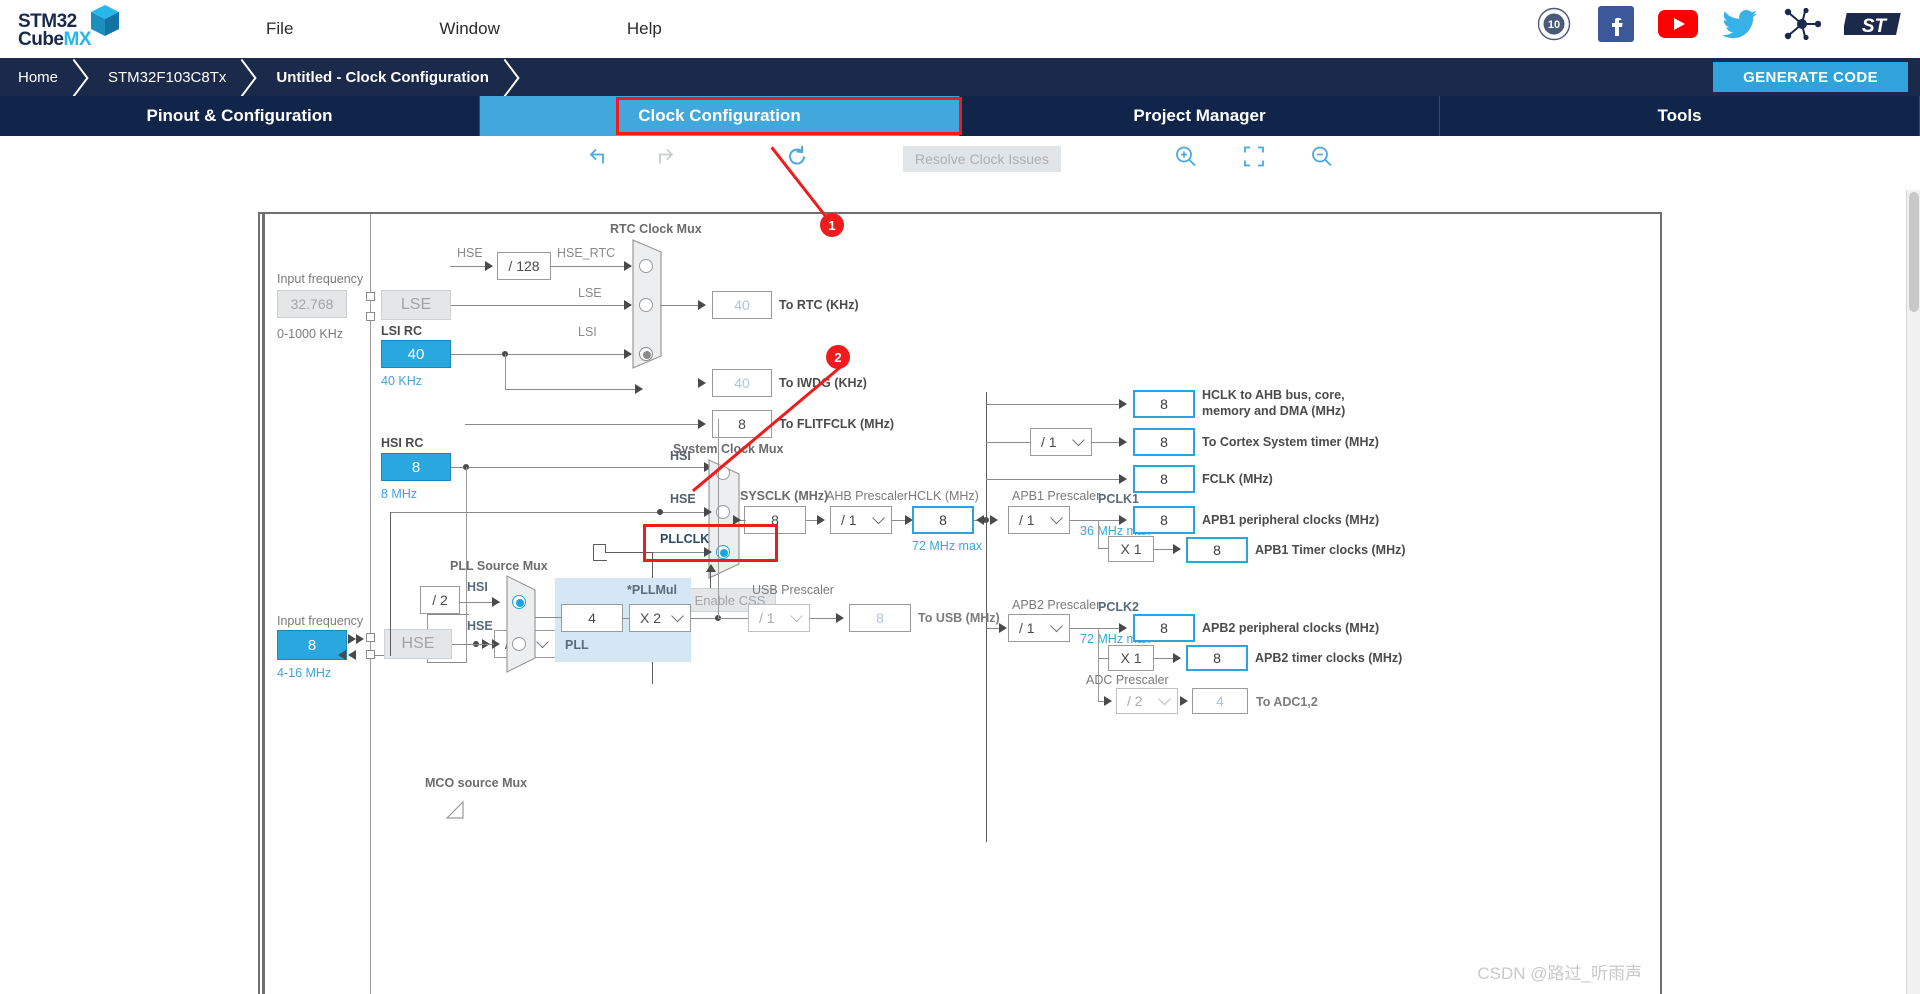 Image resolution: width=1920 pixels, height=994 pixels. What do you see at coordinates (1680, 116) in the screenshot?
I see `tab-tools: Tools` at bounding box center [1680, 116].